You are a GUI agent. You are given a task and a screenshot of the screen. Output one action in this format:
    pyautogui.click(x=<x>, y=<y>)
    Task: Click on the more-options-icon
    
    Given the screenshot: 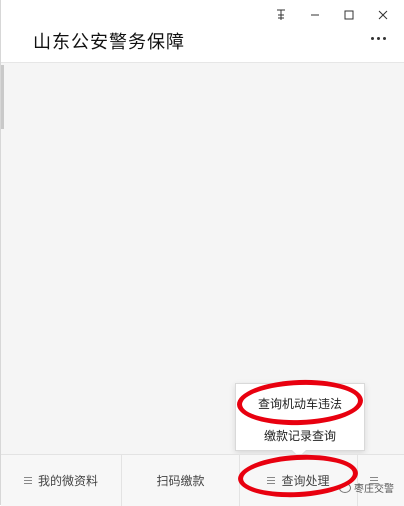 What is the action you would take?
    pyautogui.click(x=378, y=38)
    